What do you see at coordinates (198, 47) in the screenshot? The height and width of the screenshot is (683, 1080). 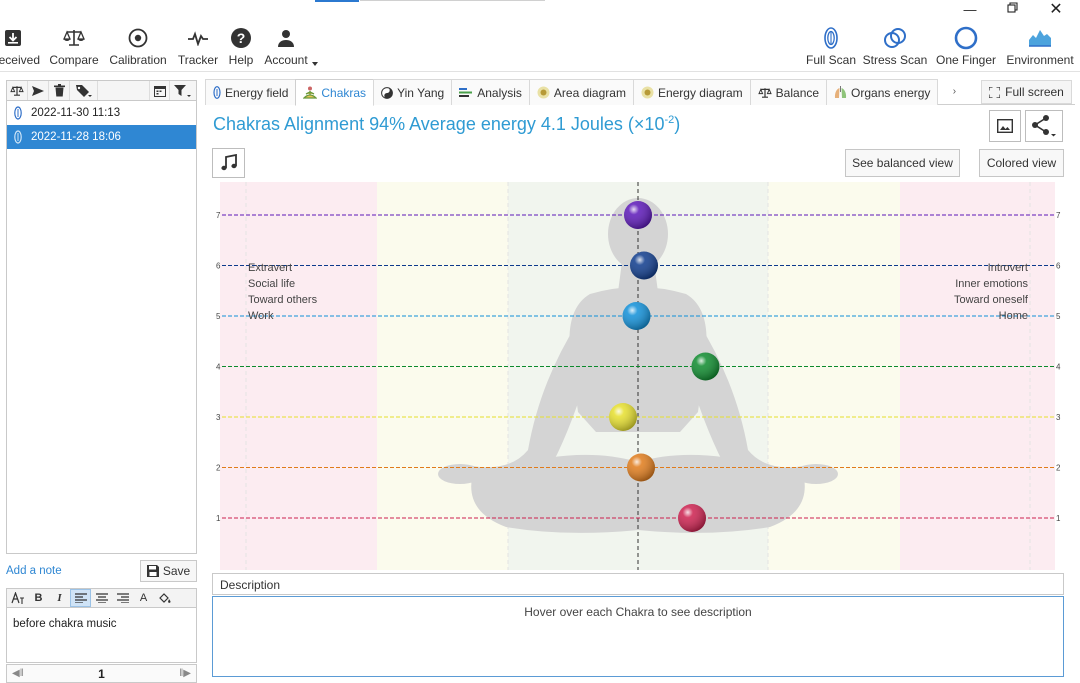 I see `tracker-button: Tracker` at bounding box center [198, 47].